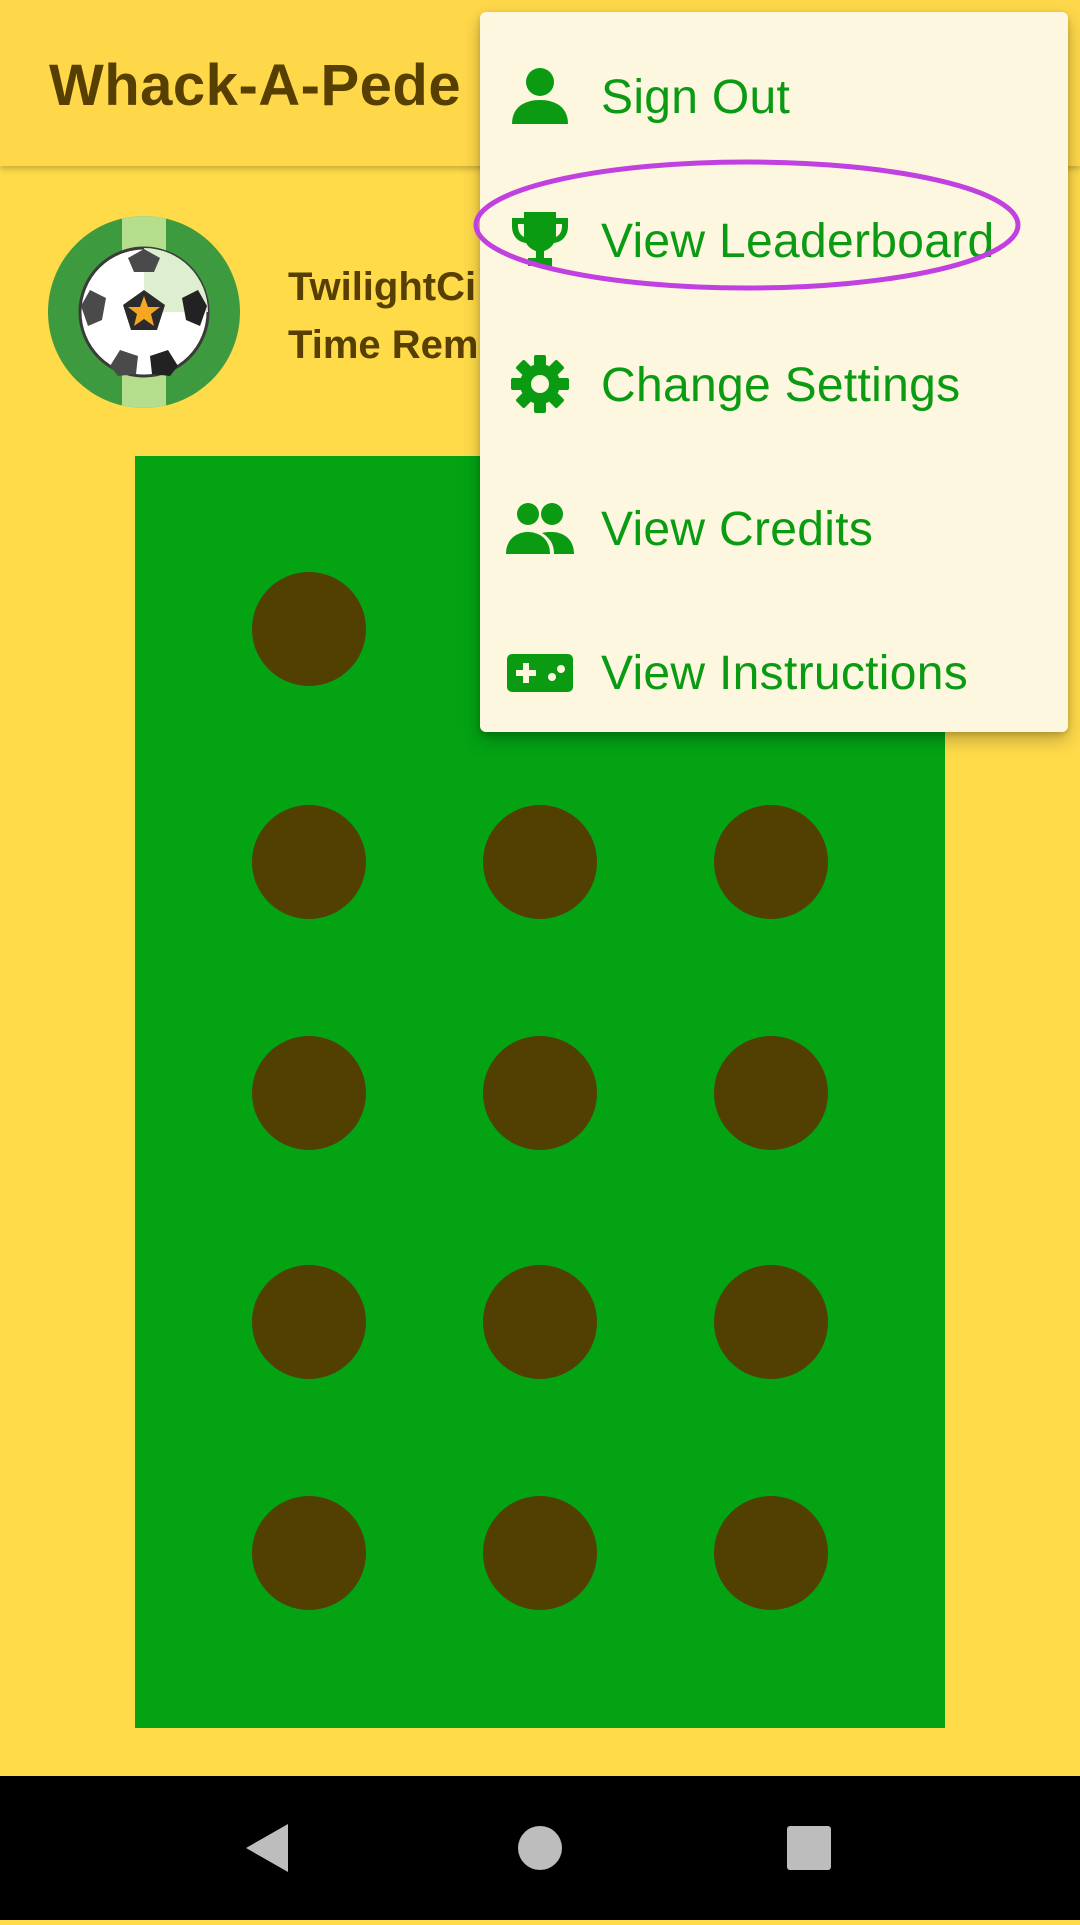 This screenshot has width=1080, height=1925. What do you see at coordinates (382, 287) in the screenshot?
I see `player-name-text: TwilightCi` at bounding box center [382, 287].